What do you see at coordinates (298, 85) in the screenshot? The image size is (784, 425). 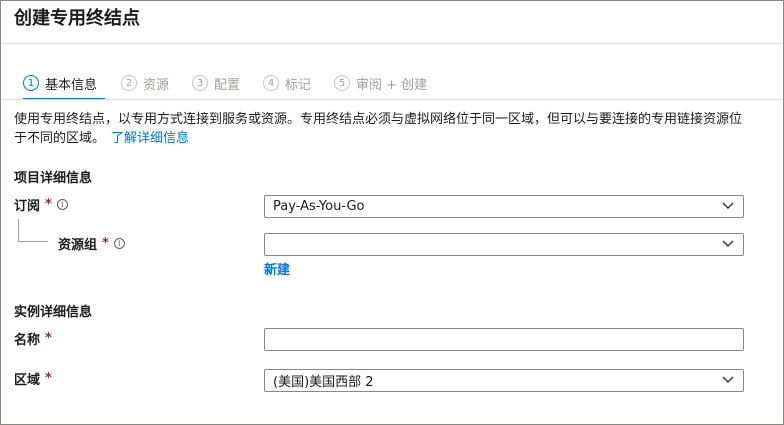 I see `tab-label: 标记` at bounding box center [298, 85].